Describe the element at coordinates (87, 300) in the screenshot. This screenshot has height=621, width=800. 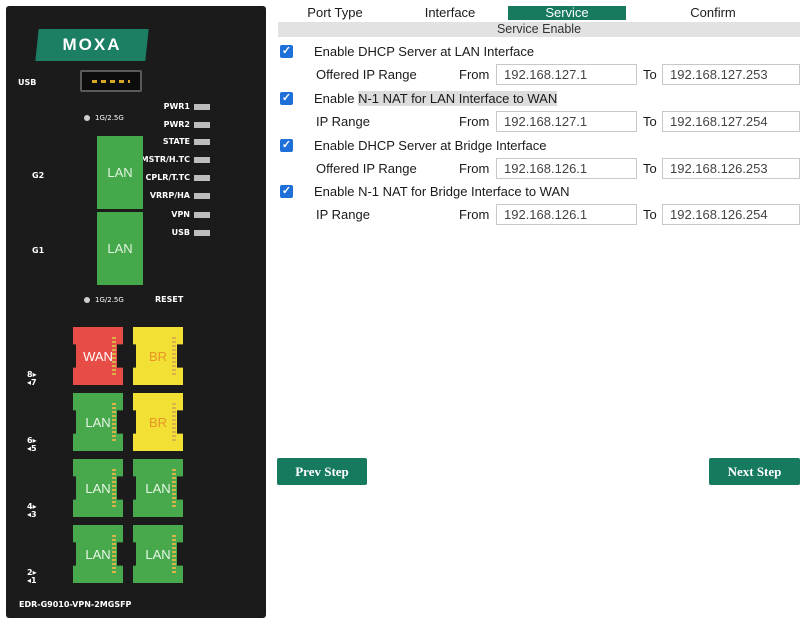
I see `speed-indicator-bottom` at that location.